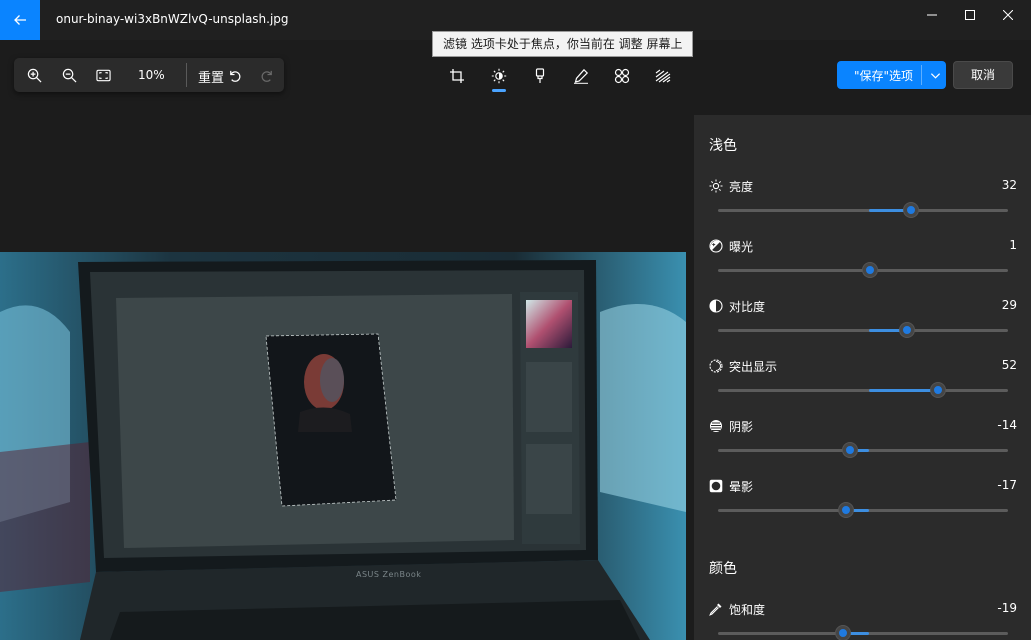 This screenshot has height=640, width=1031. What do you see at coordinates (211, 76) in the screenshot?
I see `reset-button: 重置` at bounding box center [211, 76].